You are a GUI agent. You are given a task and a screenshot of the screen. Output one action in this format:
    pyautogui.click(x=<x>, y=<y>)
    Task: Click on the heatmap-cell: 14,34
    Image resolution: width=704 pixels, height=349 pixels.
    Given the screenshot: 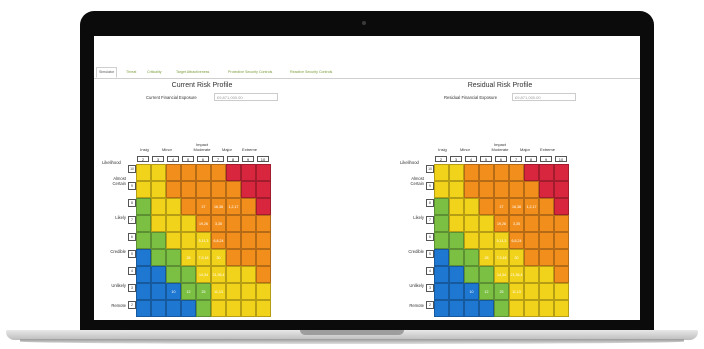 What is the action you would take?
    pyautogui.click(x=501, y=274)
    